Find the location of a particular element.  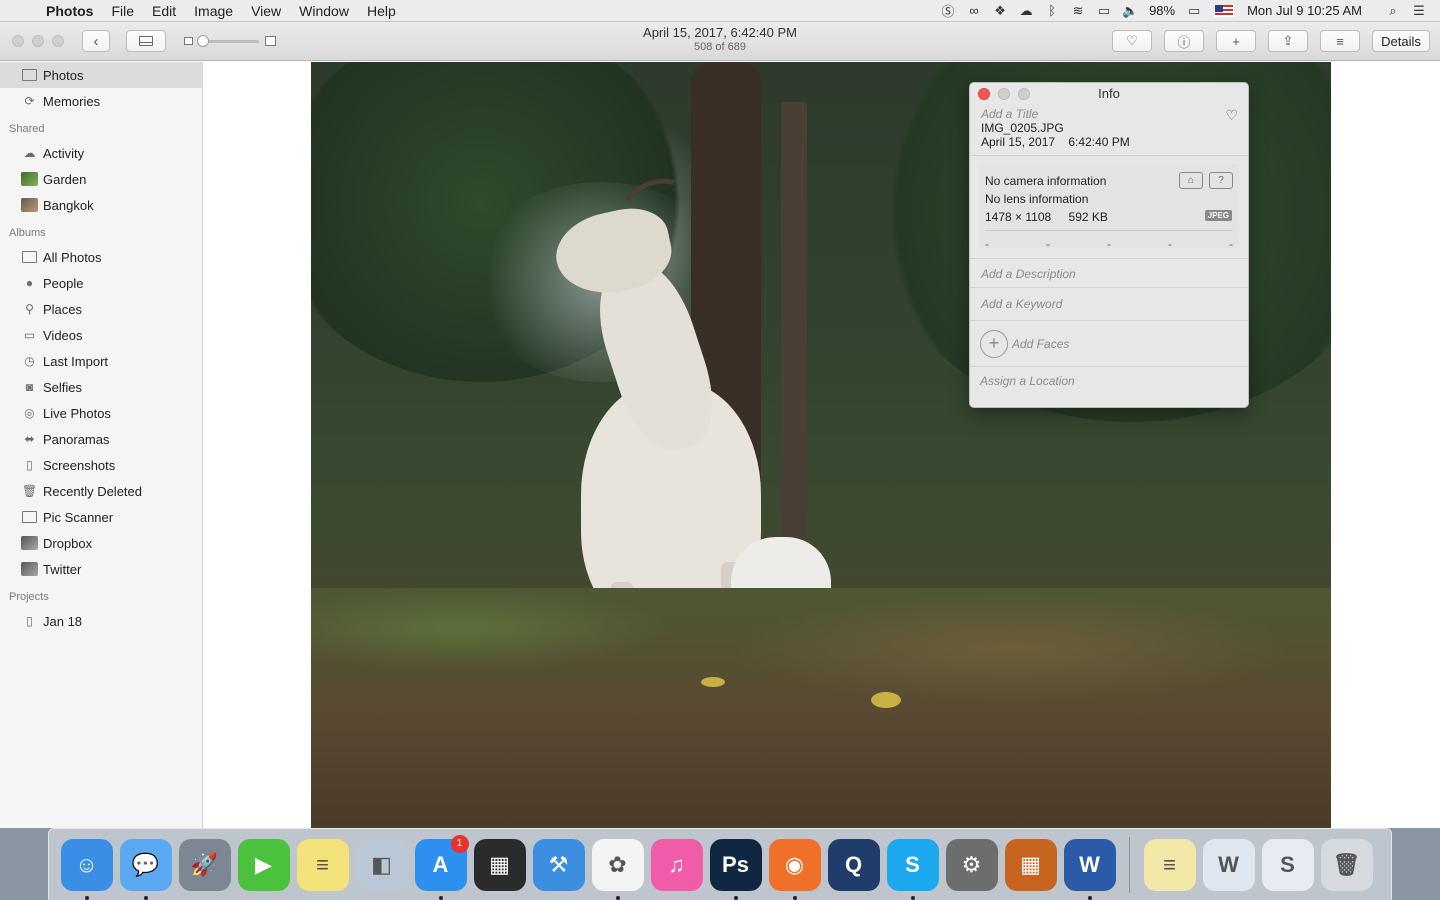

skype-icon: S is located at coordinates (912, 869).